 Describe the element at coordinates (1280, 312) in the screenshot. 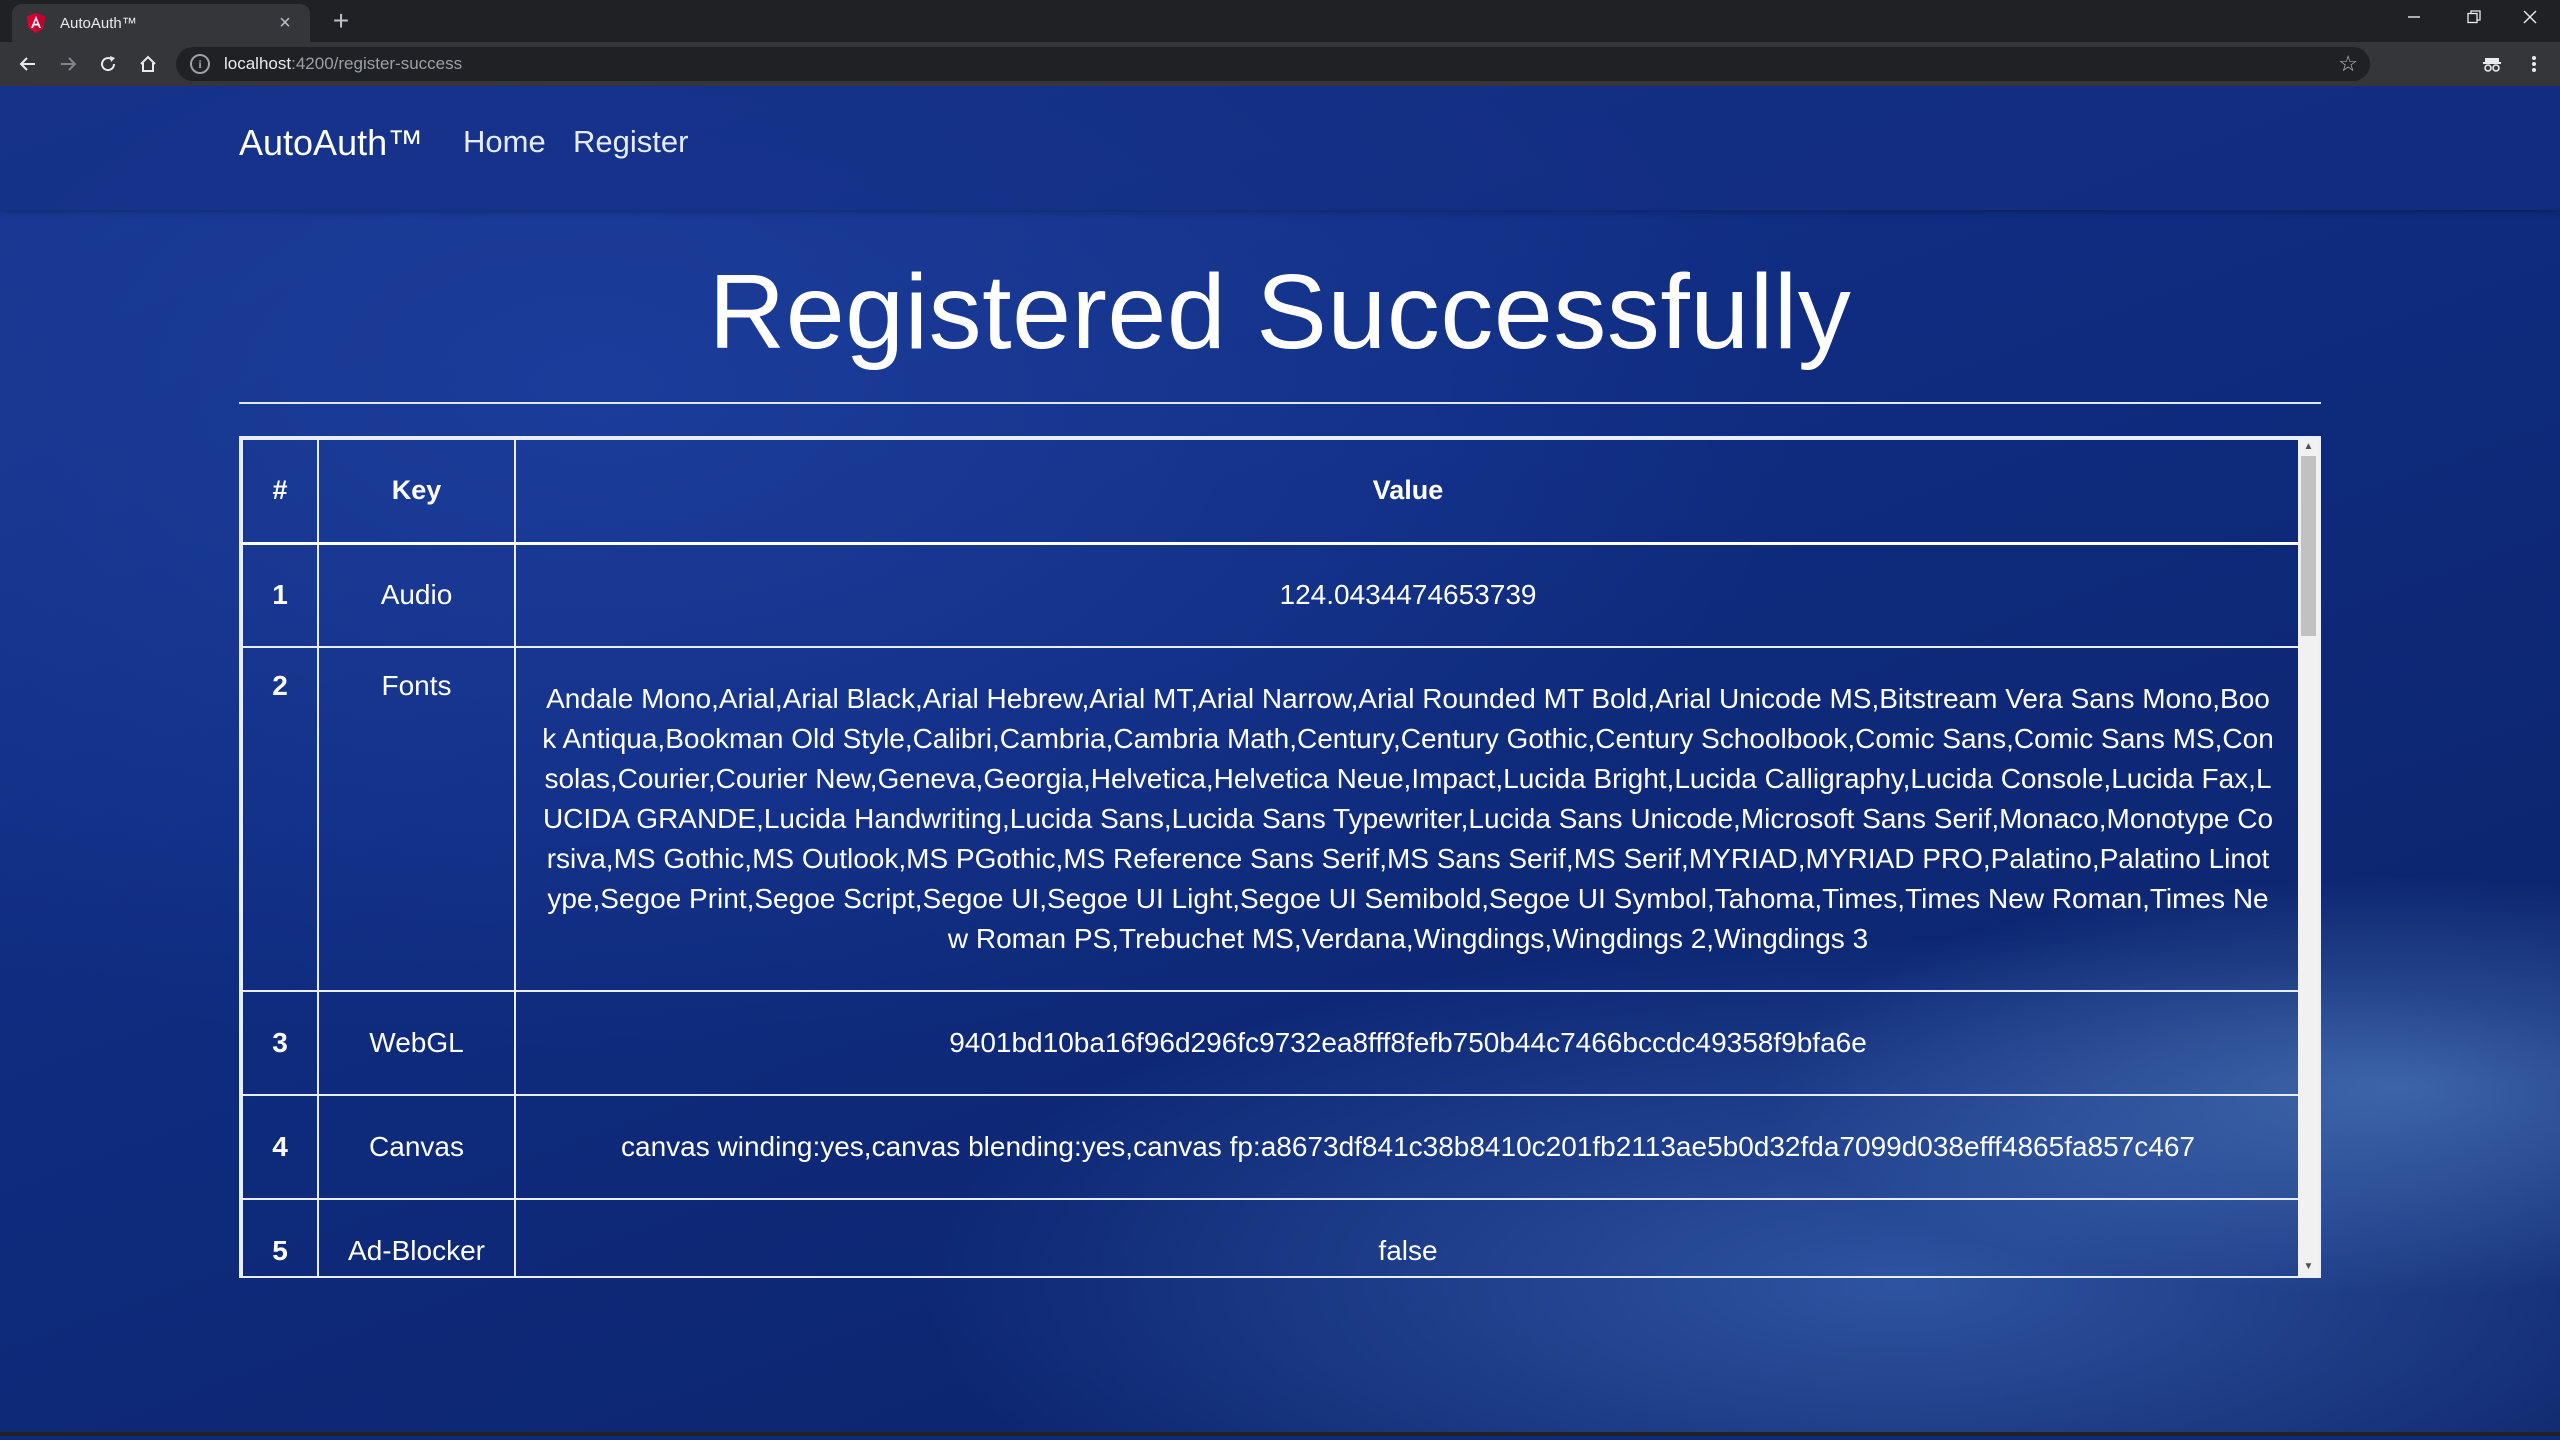

I see `page-title: Registered Successfully` at that location.